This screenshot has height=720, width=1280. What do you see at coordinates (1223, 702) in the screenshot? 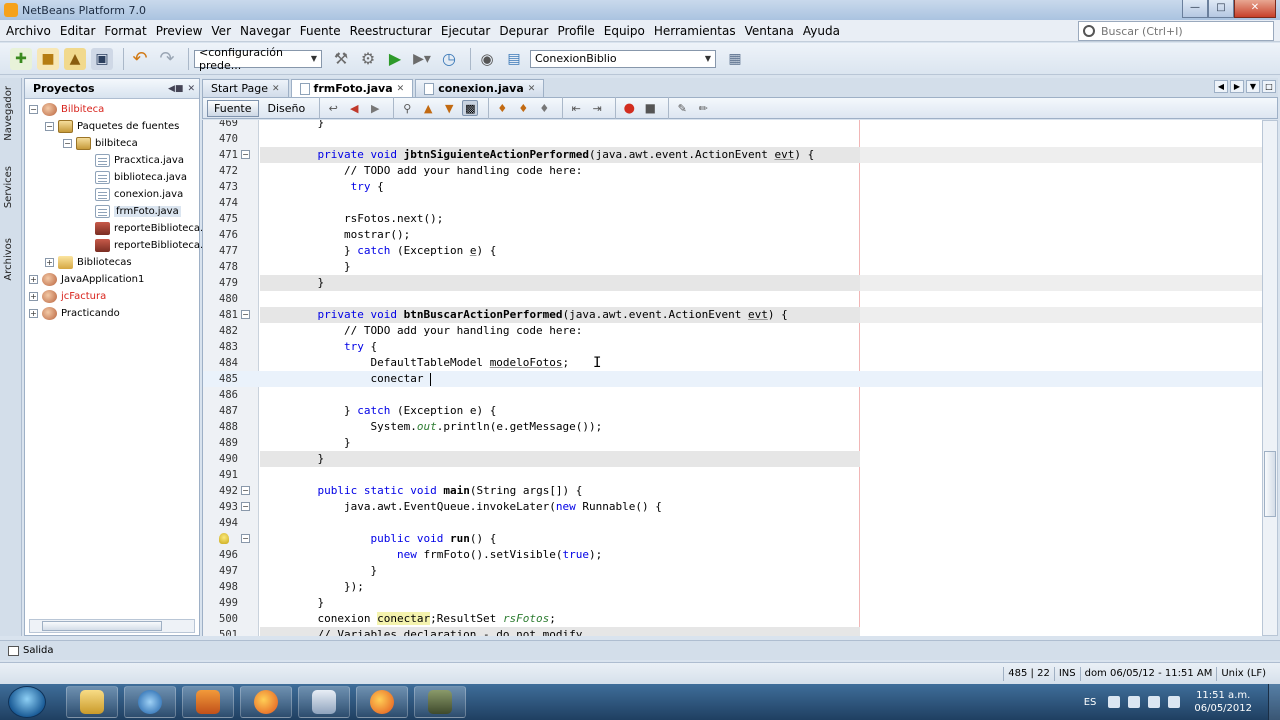
I see `clock: 11:51 a.m. 06/05/2012` at bounding box center [1223, 702].